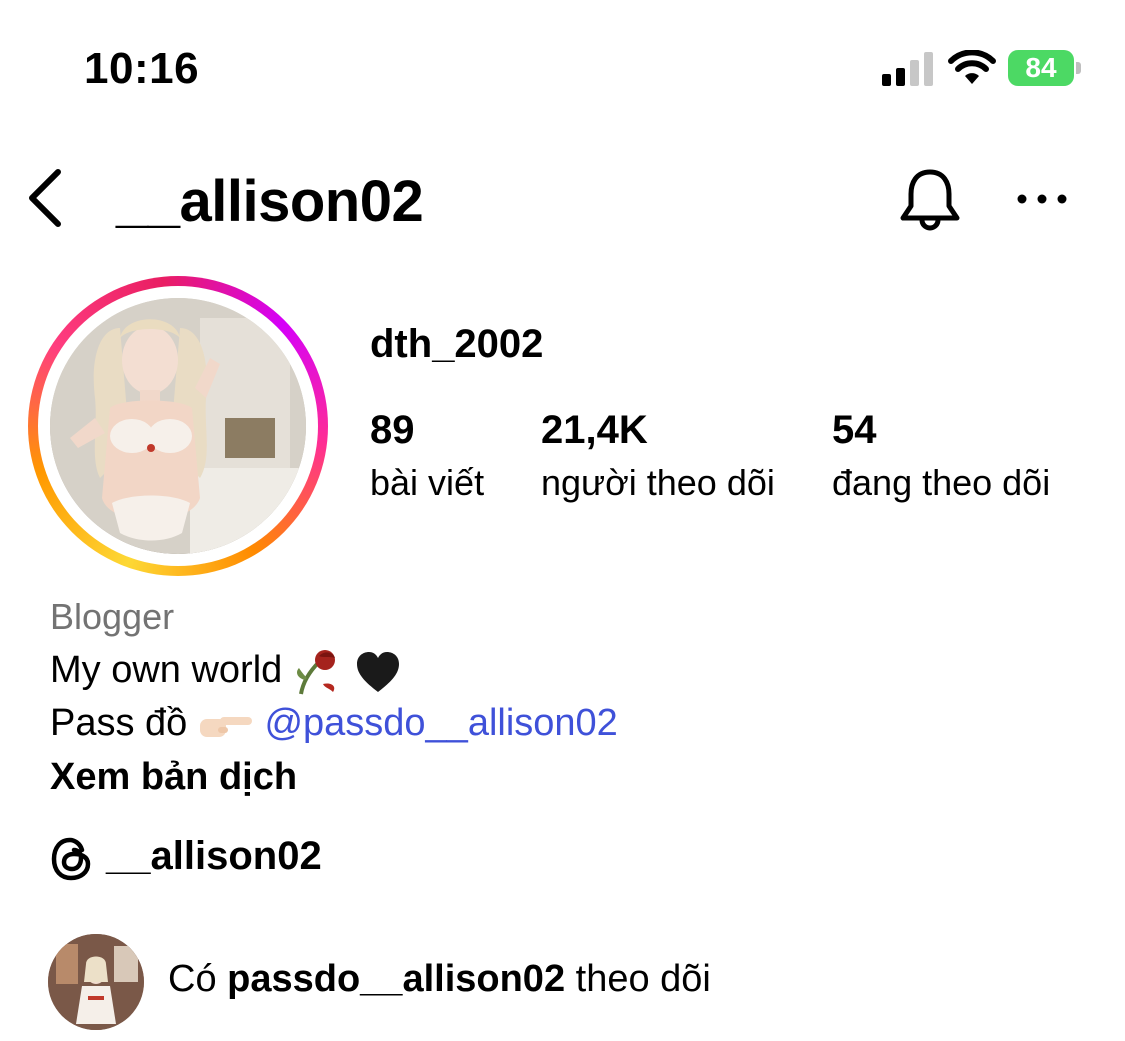 The height and width of the screenshot is (1041, 1125). I want to click on follower-avatar-photo, so click(96, 982).